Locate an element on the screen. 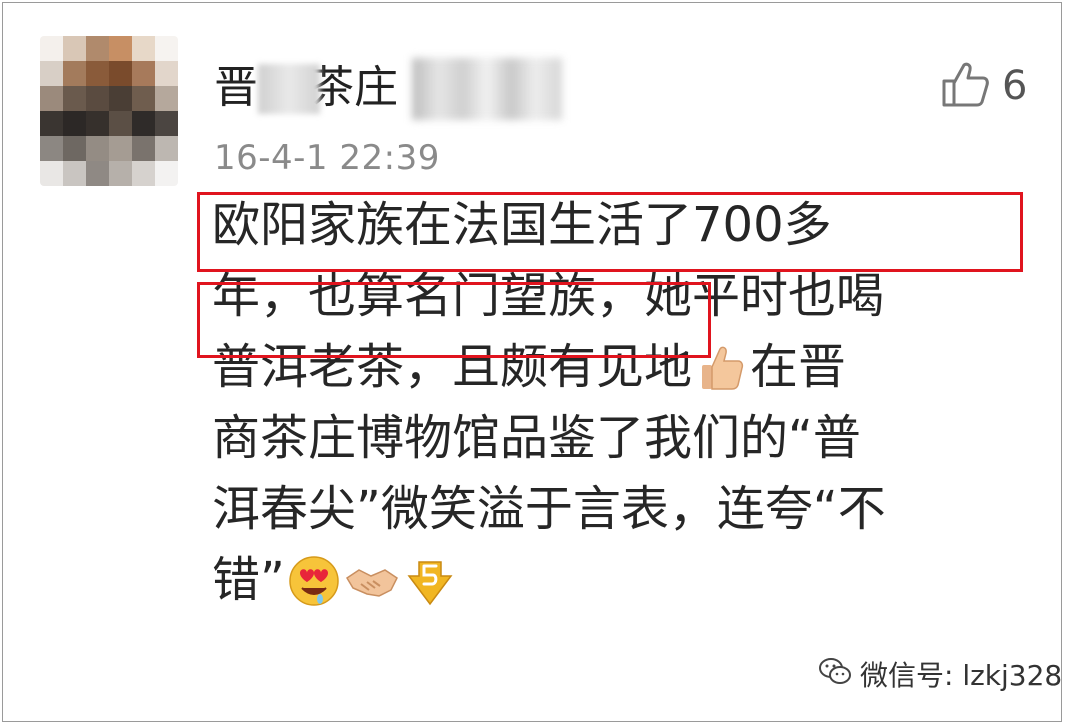 Image resolution: width=1066 pixels, height=726 pixels. heart-eyes-emoji-icon is located at coordinates (314, 581).